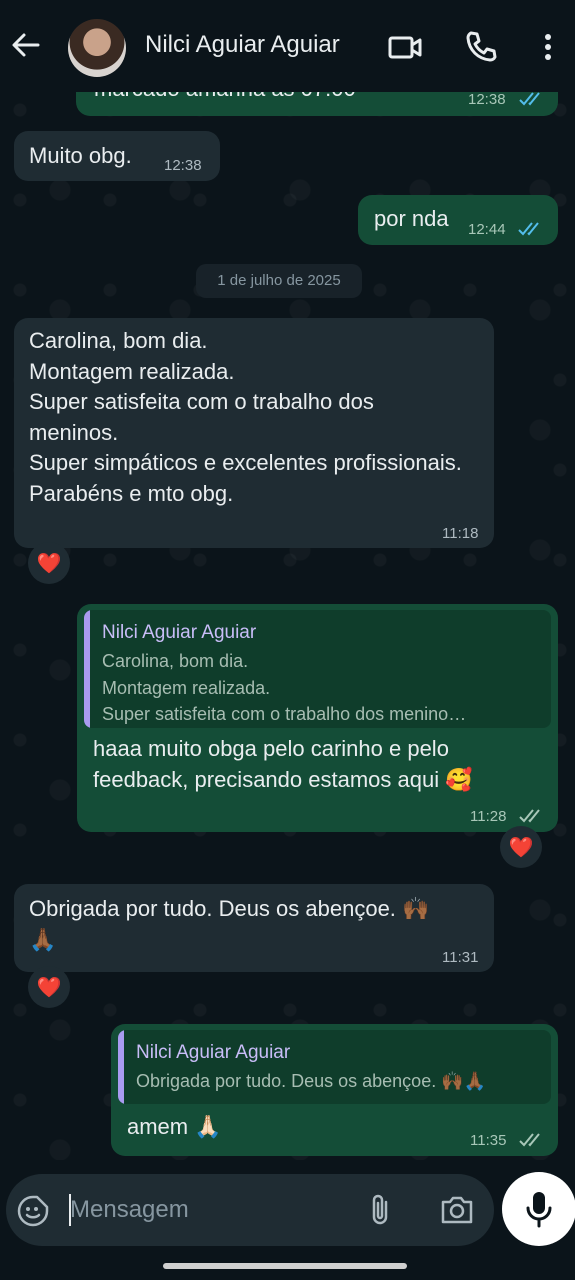 The image size is (575, 1280). I want to click on microphone-icon, so click(539, 1210).